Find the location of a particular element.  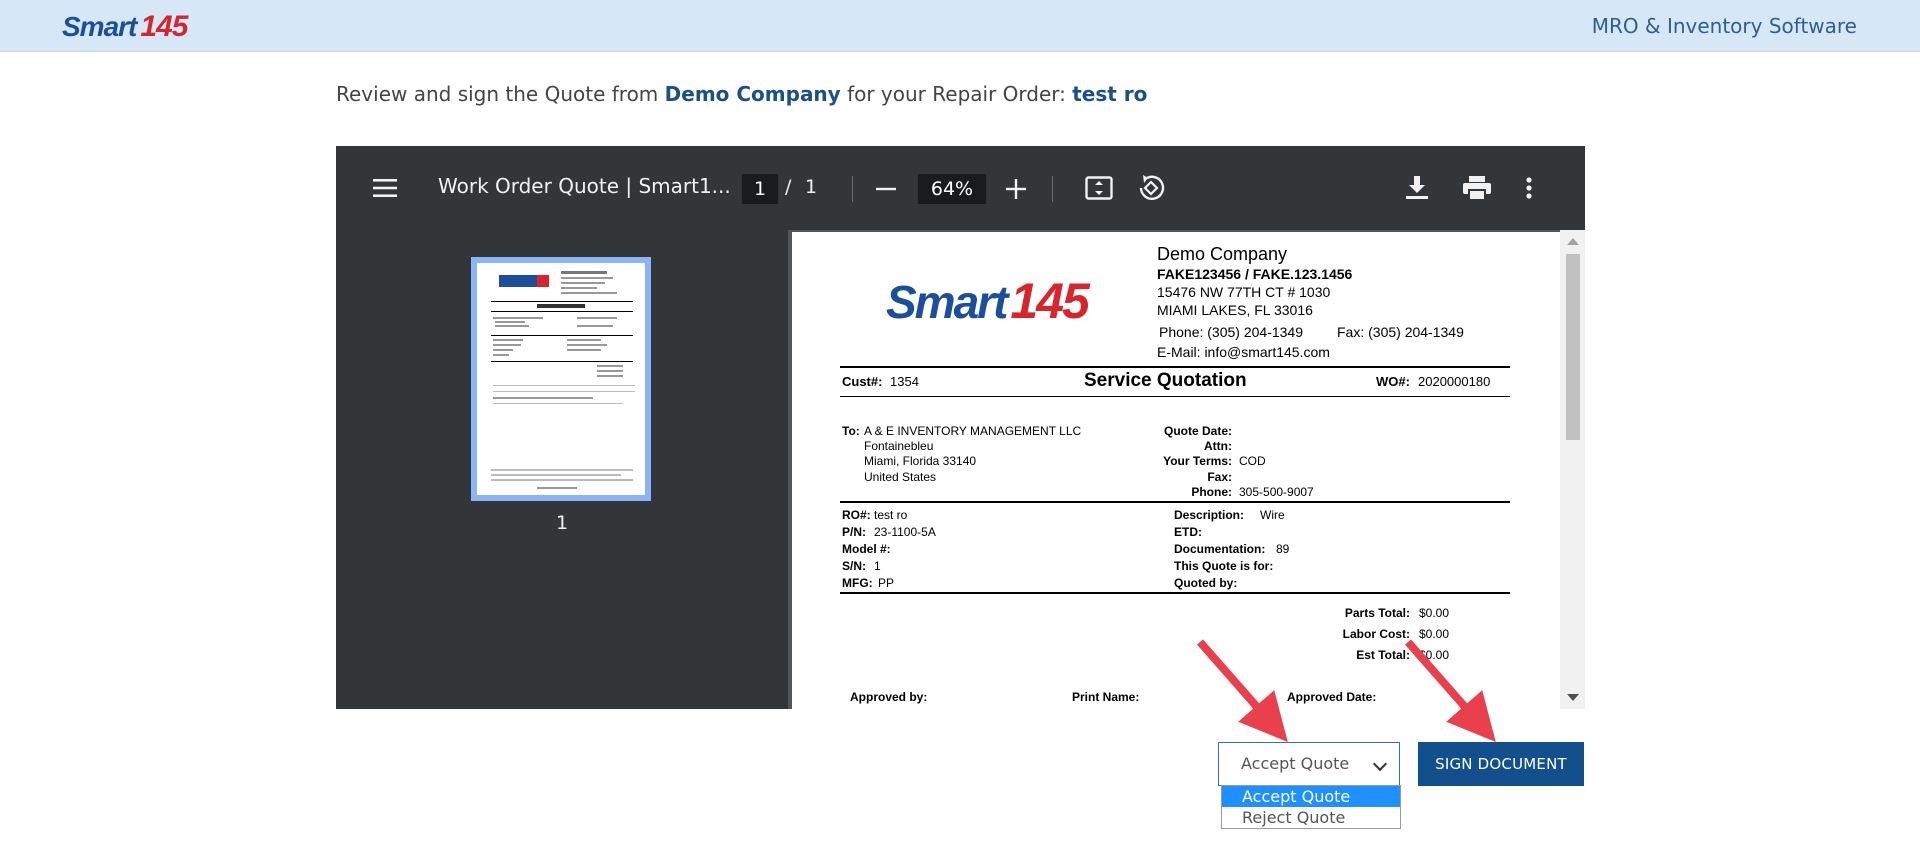

pdf-scrollbar is located at coordinates (1572, 469).